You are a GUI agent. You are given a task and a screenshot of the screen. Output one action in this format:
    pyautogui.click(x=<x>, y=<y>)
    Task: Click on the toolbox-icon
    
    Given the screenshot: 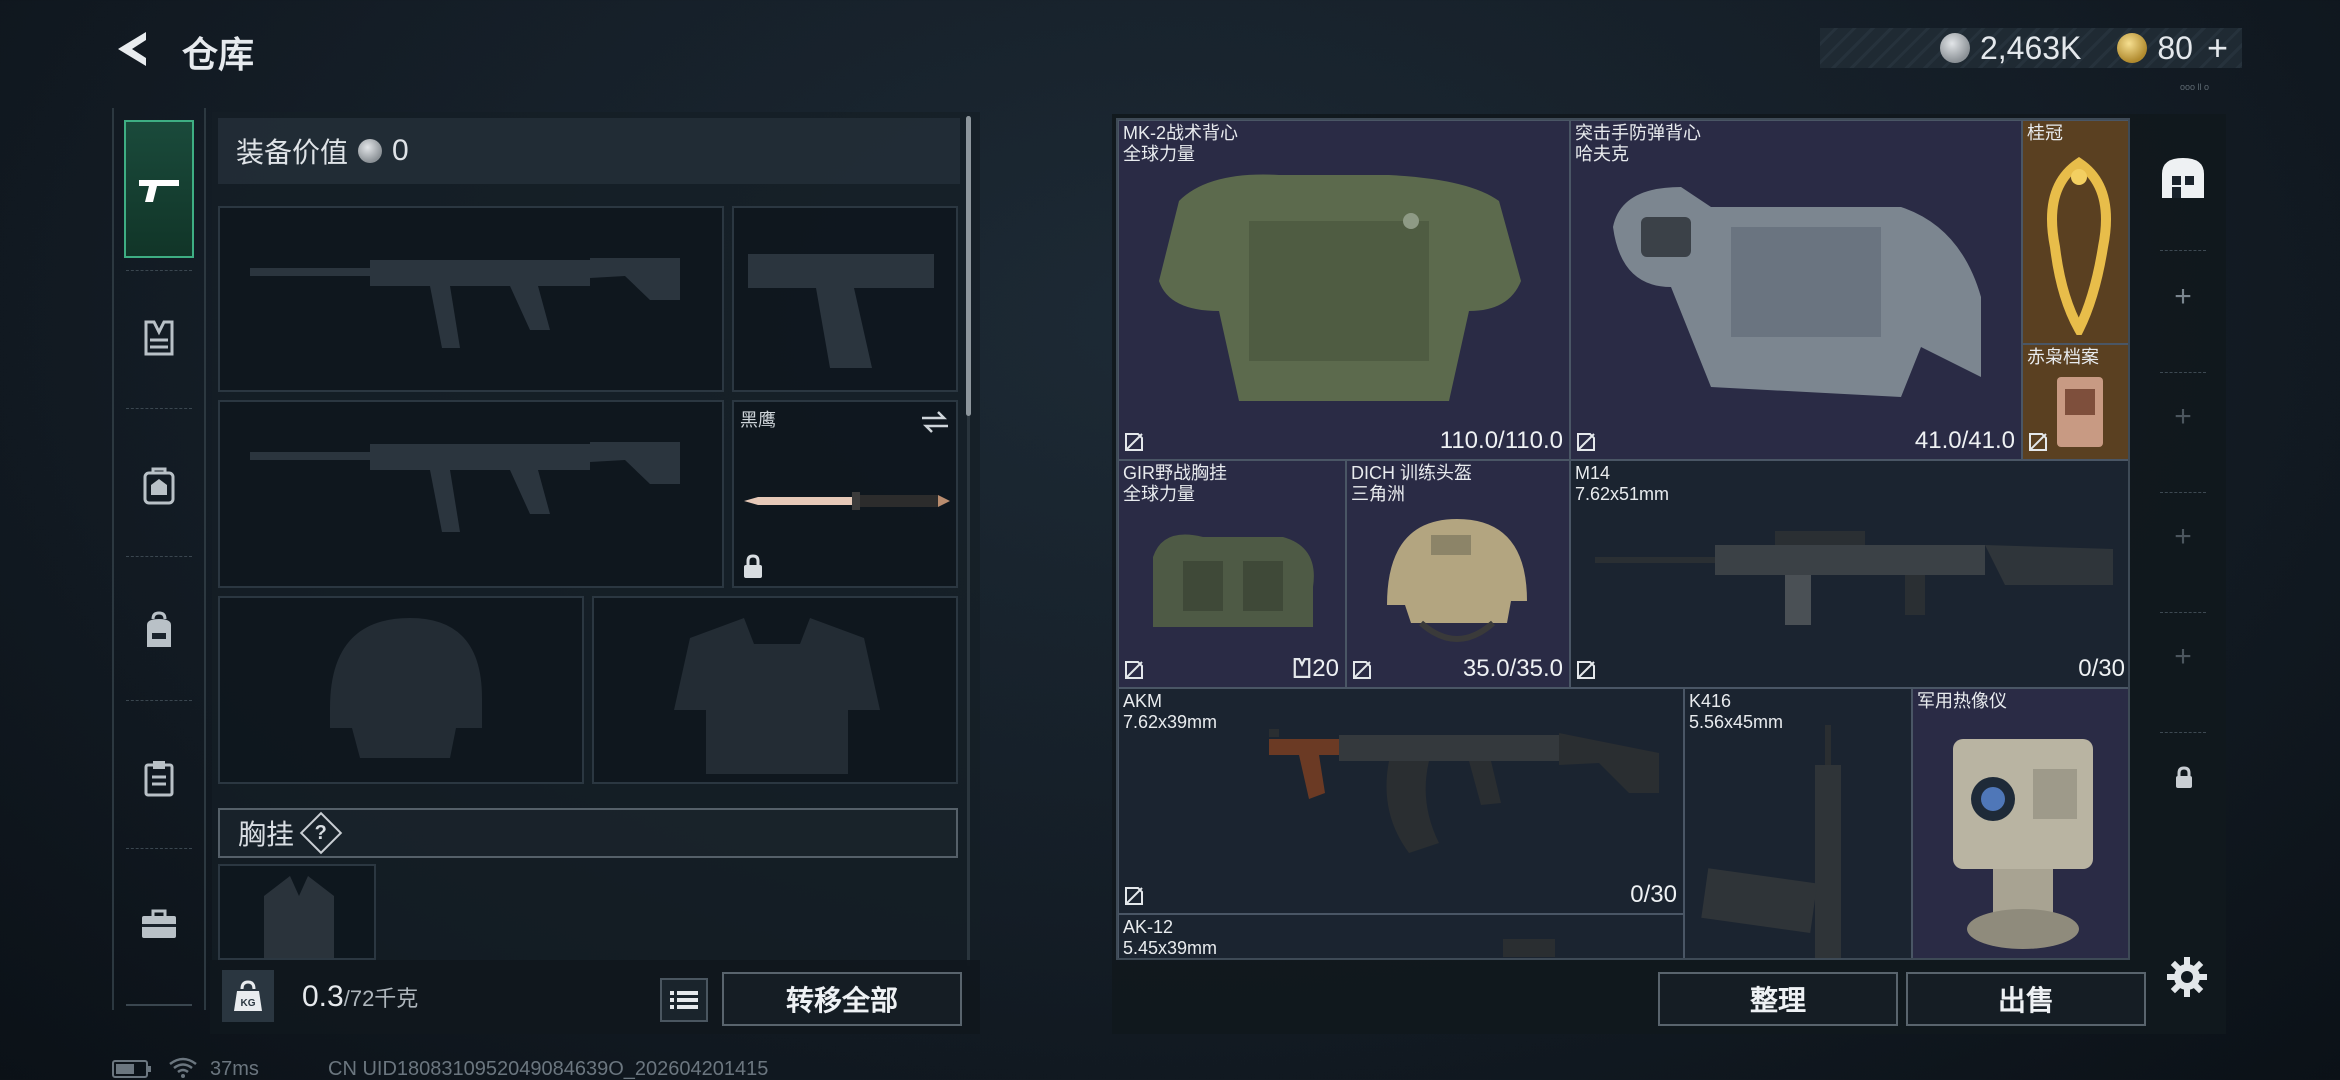 What is the action you would take?
    pyautogui.click(x=159, y=923)
    